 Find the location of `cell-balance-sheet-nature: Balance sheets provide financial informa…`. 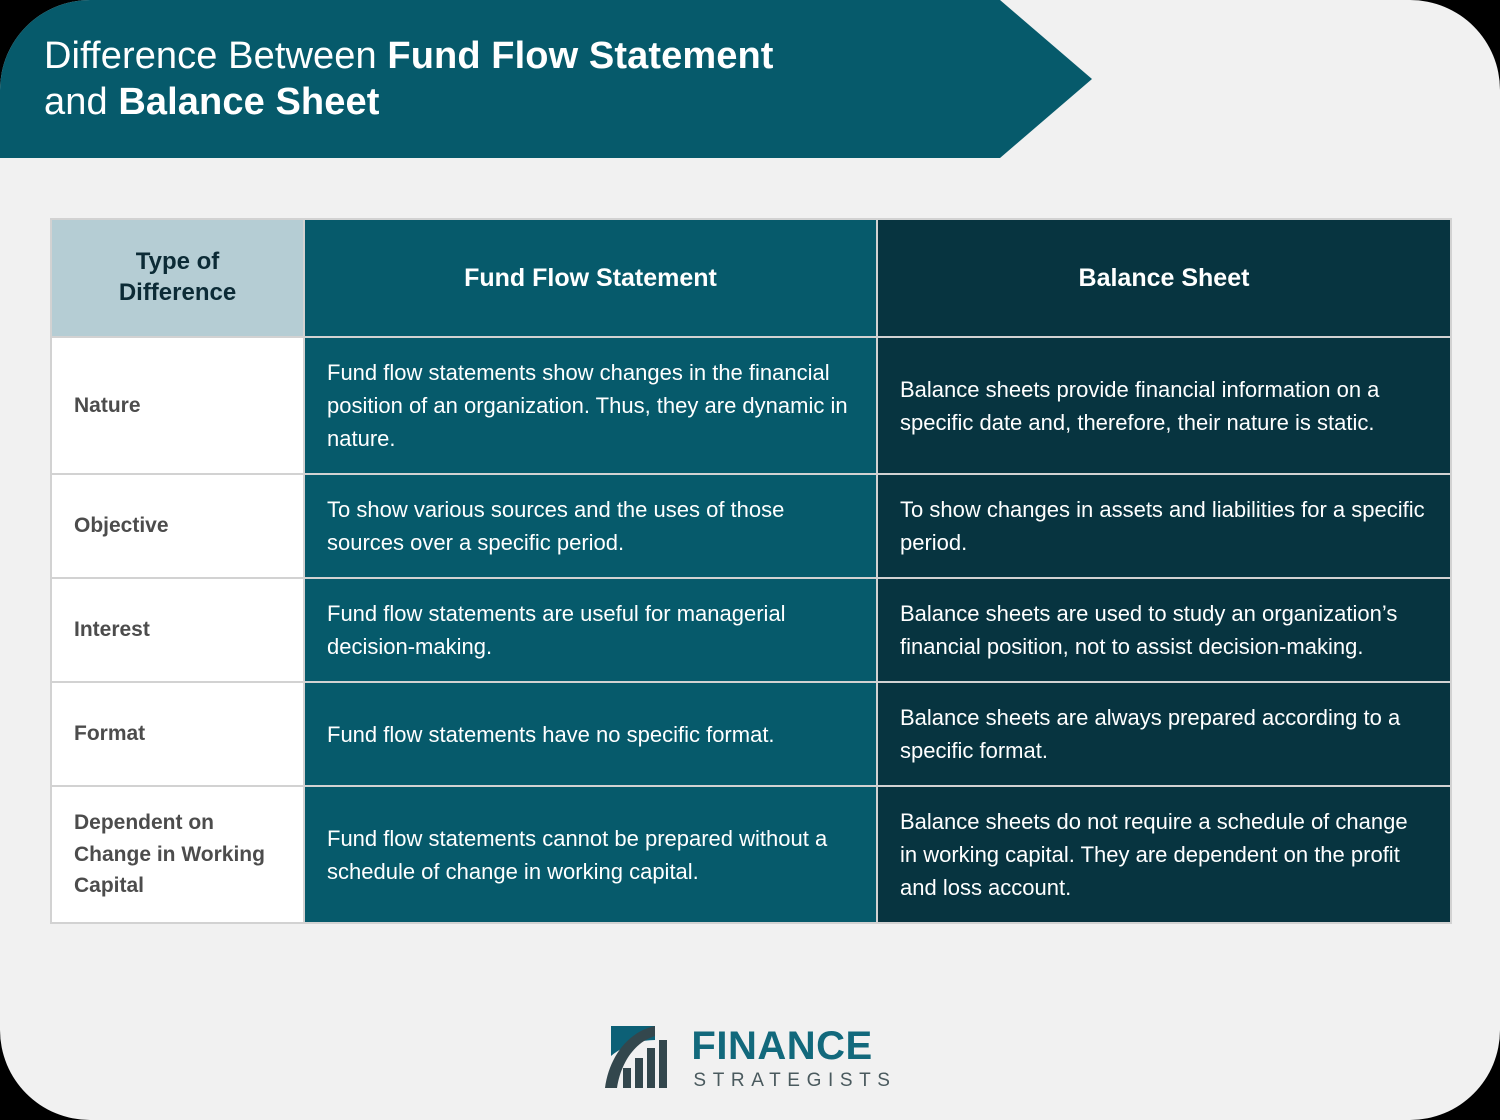

cell-balance-sheet-nature: Balance sheets provide financial informa… is located at coordinates (1164, 405).